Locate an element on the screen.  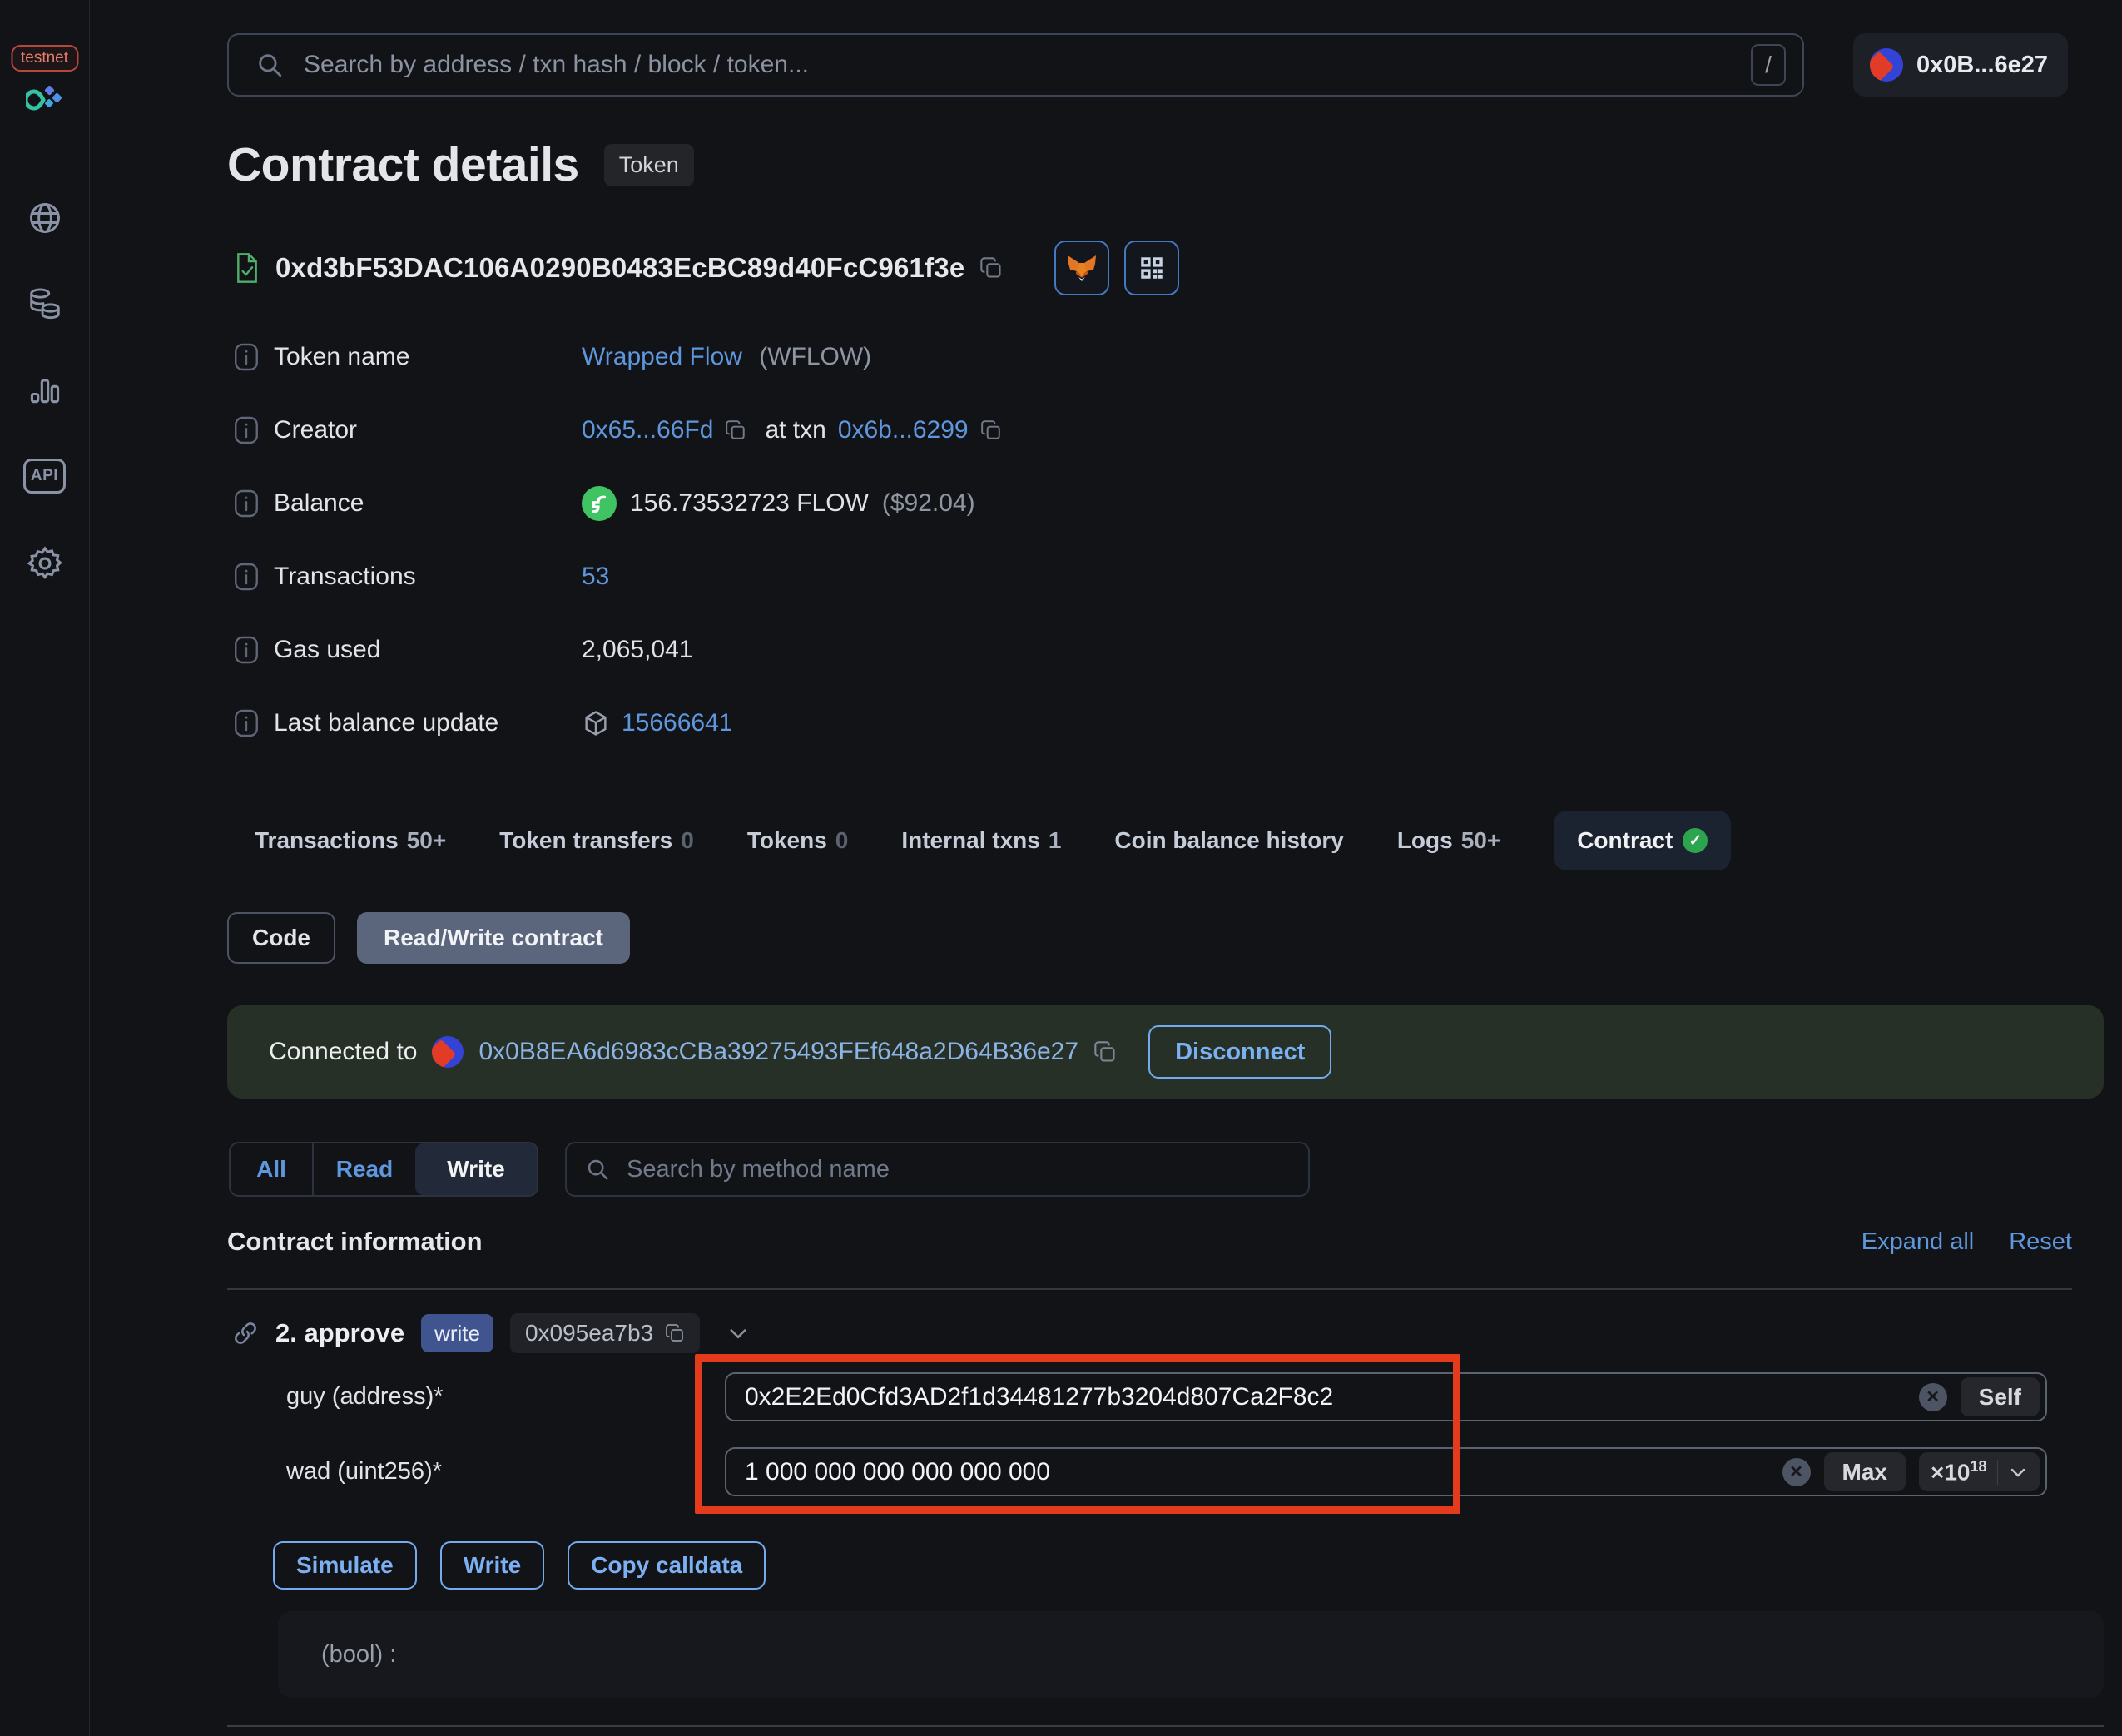
tab-internal-txns: Internal txns 1 is located at coordinates (981, 840).